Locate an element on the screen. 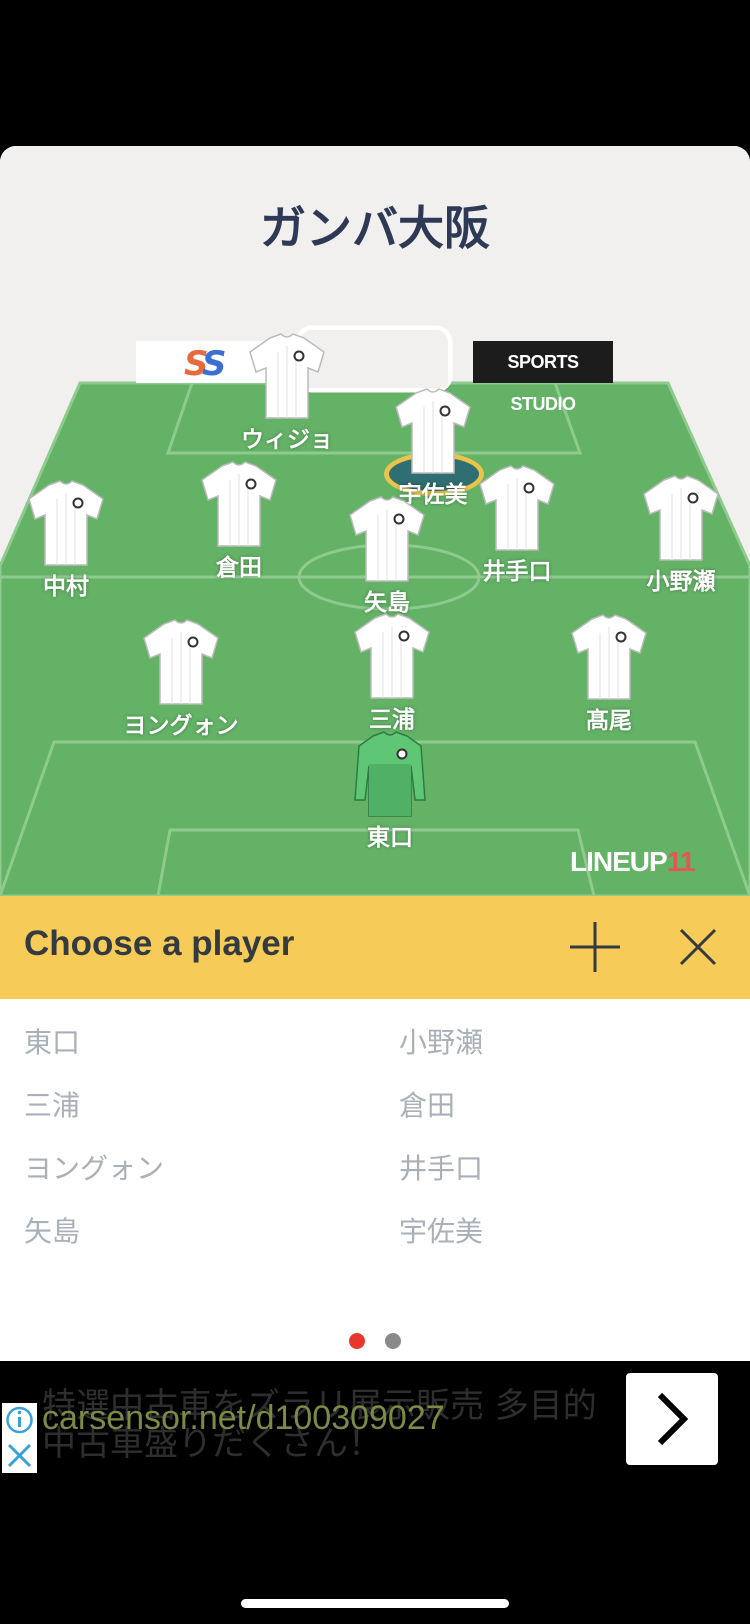 This screenshot has width=750, height=1624. lineup11-logo: LINEUP11 is located at coordinates (633, 862).